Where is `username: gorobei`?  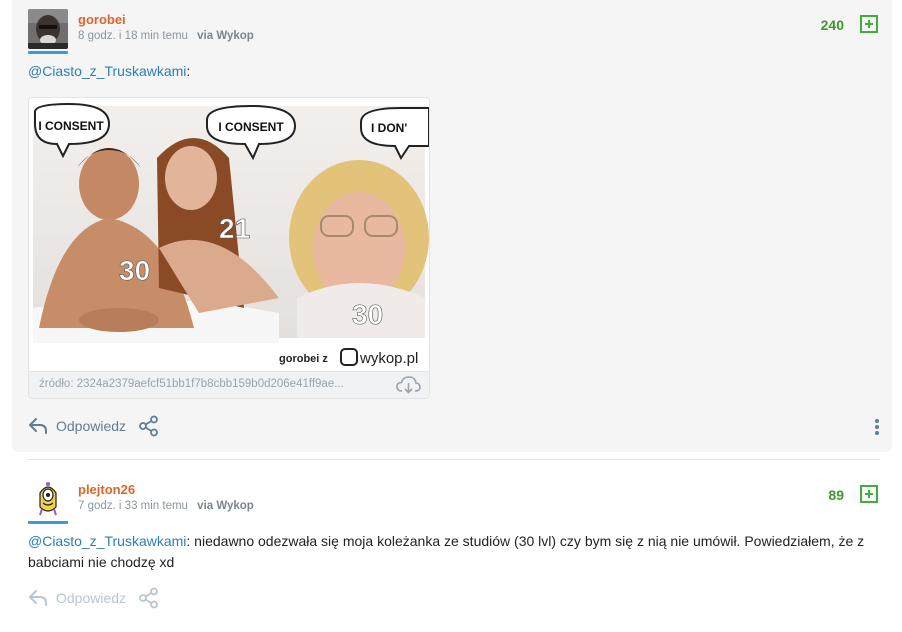
username: gorobei is located at coordinates (102, 19).